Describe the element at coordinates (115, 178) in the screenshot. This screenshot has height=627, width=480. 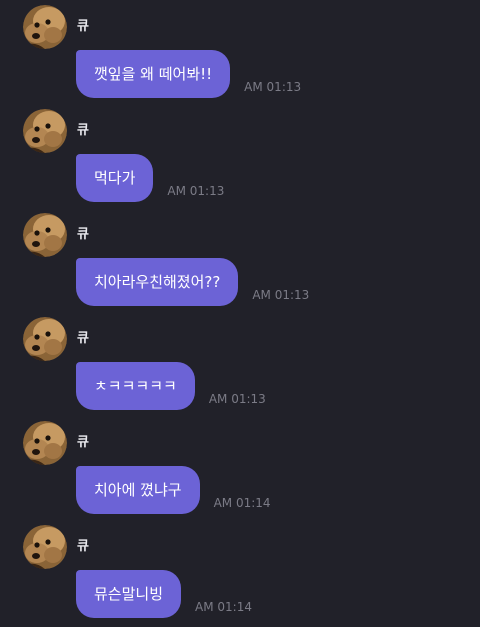
I see `message-bubble: 먹다가` at that location.